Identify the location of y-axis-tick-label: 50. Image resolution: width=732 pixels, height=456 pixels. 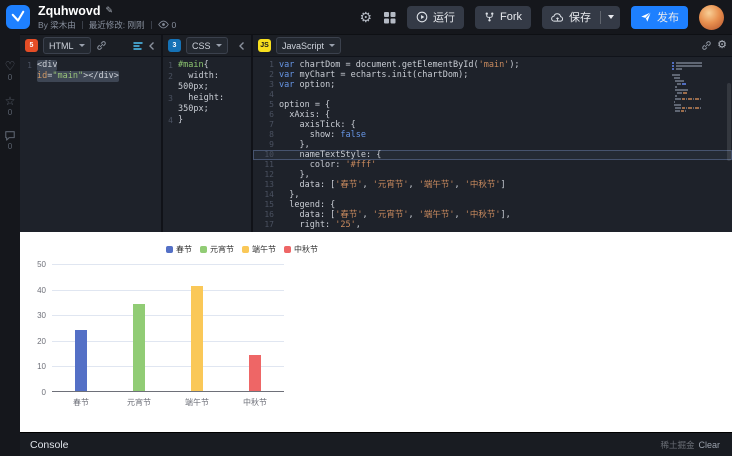
(41, 264).